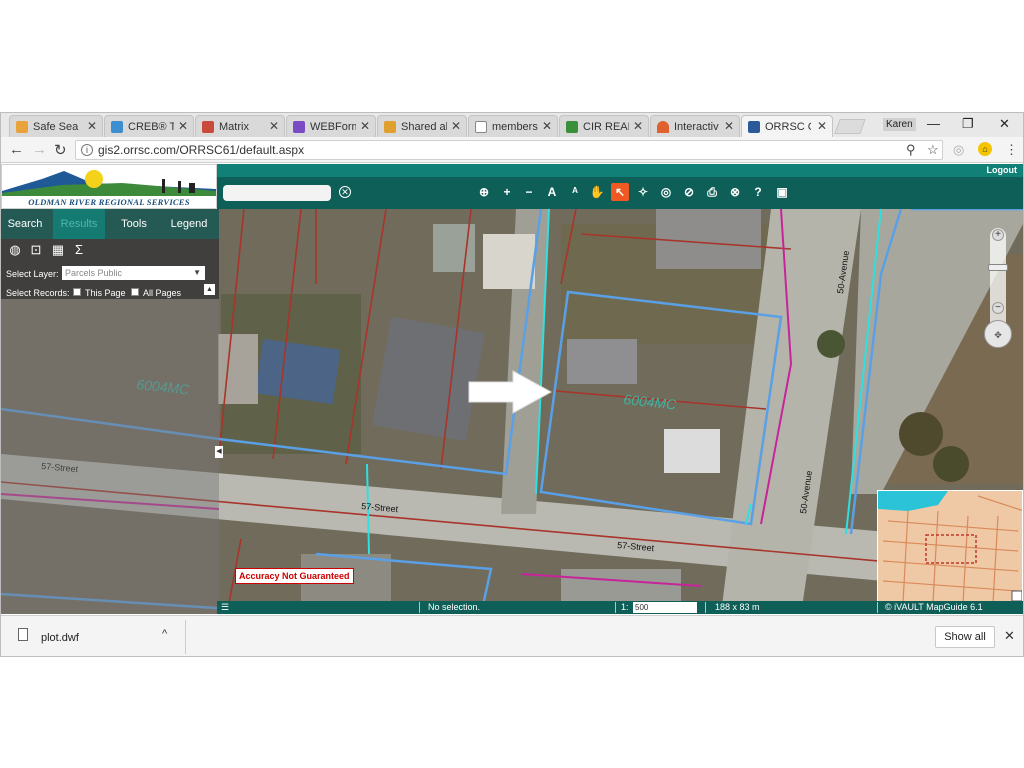 The image size is (1024, 768). What do you see at coordinates (597, 192) in the screenshot?
I see `pan-hand-icon: ✋` at bounding box center [597, 192].